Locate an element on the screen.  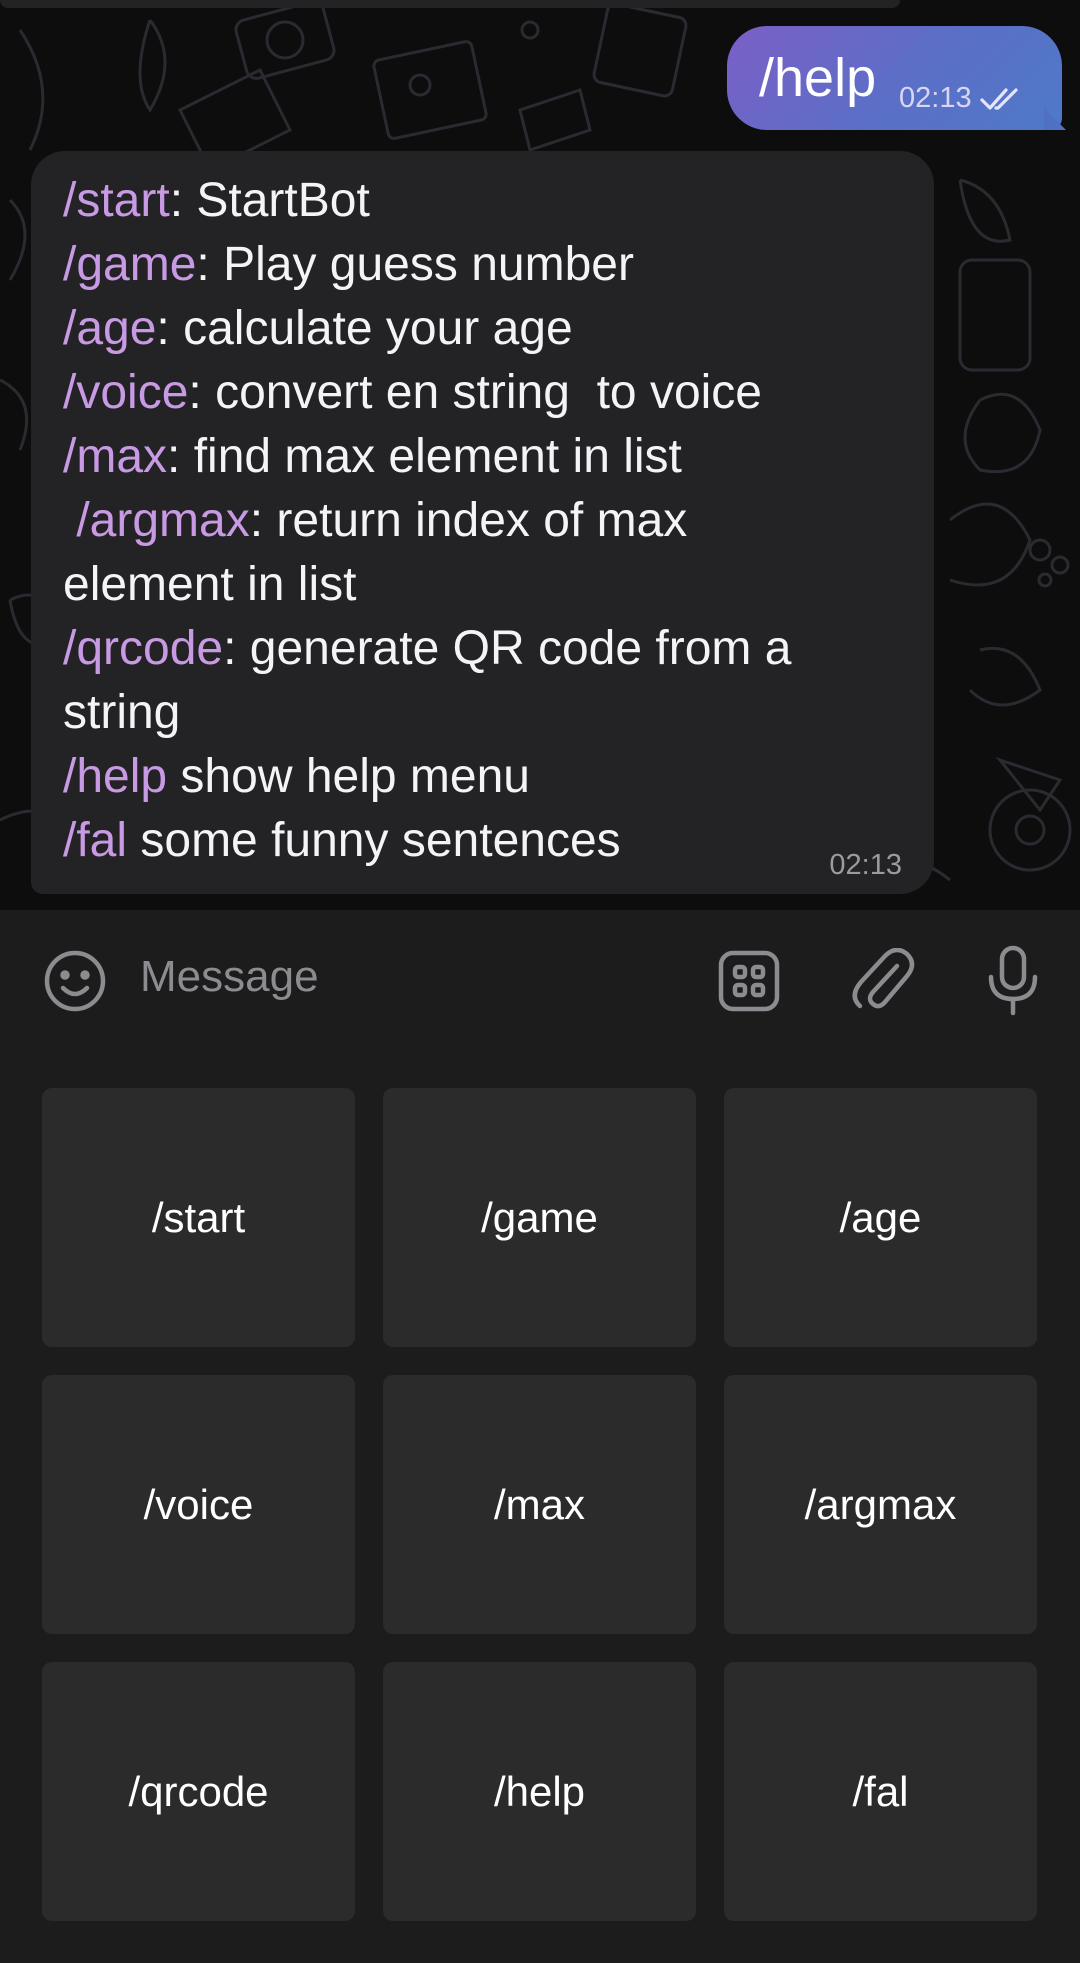
command-link: /argmax is located at coordinates (162, 520).